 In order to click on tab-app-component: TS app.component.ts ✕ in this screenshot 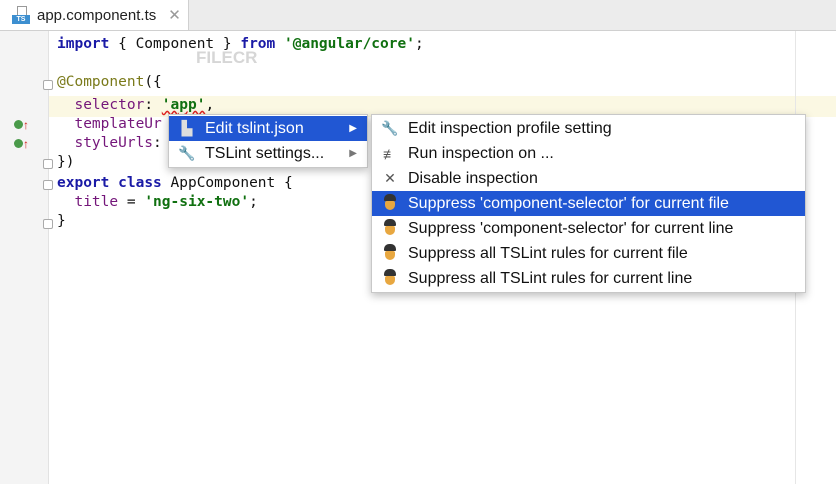, I will do `click(94, 15)`.